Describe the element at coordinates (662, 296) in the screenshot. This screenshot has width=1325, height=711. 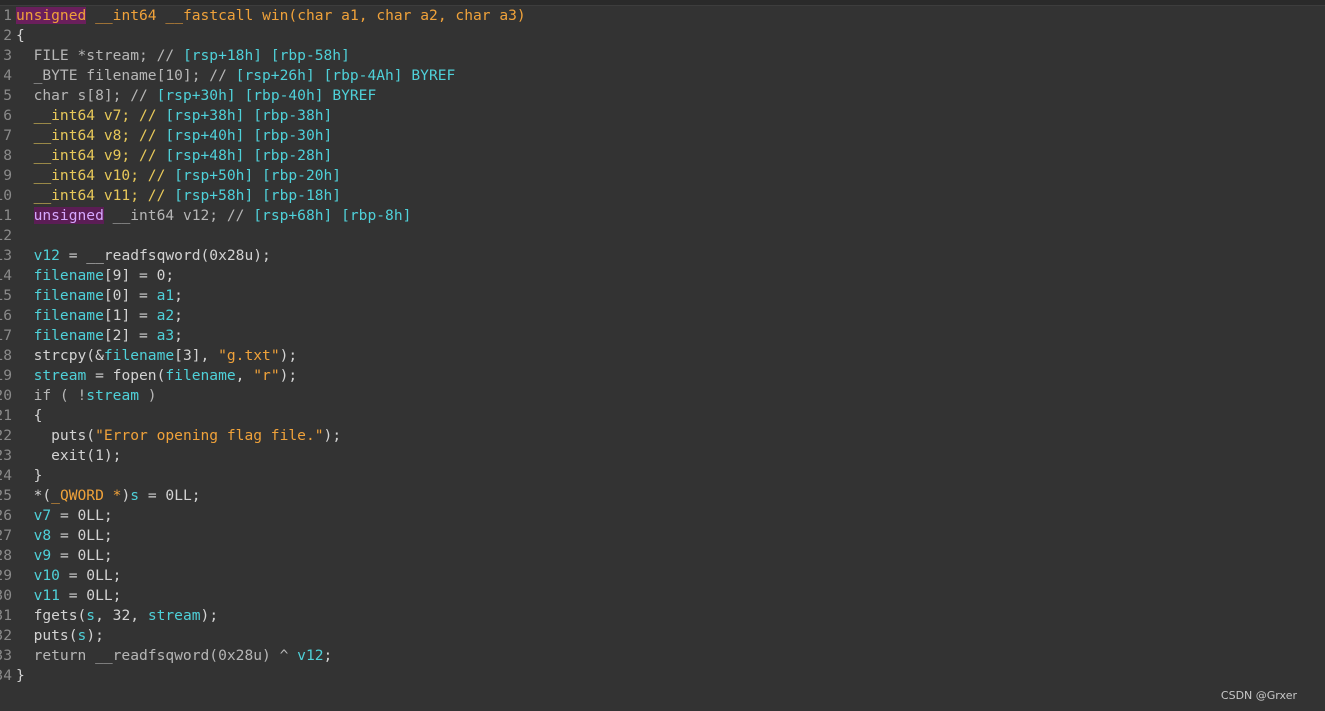
I see `code-line: 15 filename[0] = a1;` at that location.